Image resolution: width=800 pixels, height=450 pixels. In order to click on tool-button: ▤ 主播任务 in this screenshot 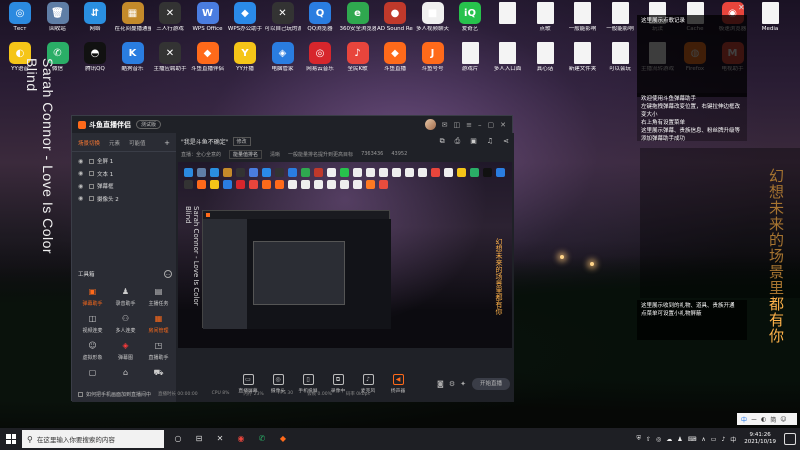, I will do `click(158, 296)`.